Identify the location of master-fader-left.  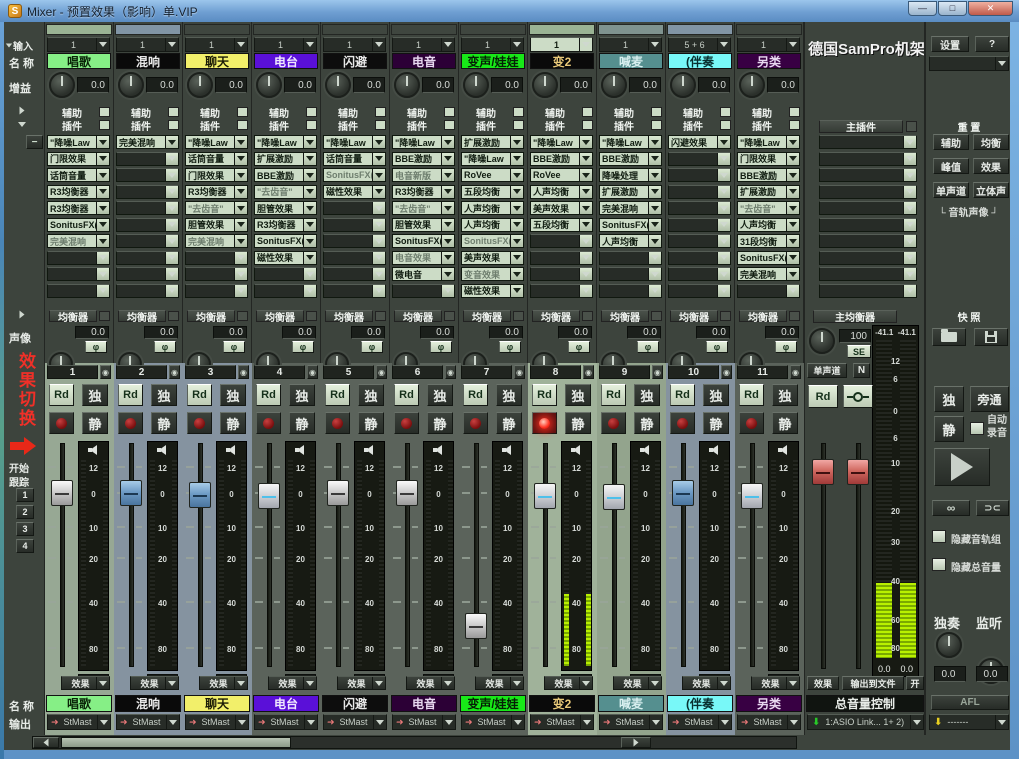
(823, 472).